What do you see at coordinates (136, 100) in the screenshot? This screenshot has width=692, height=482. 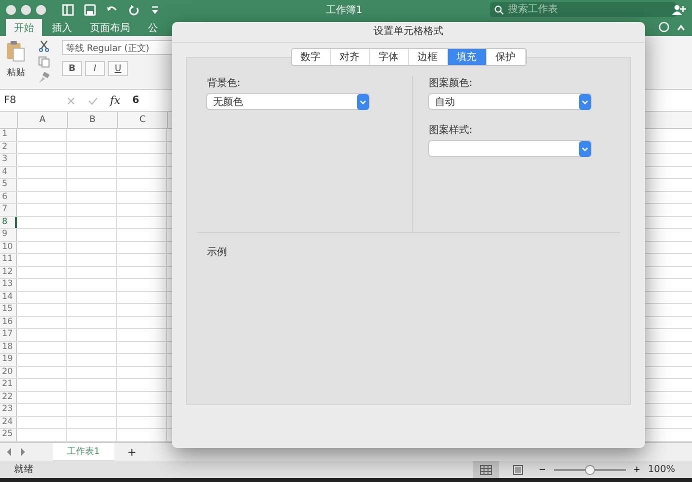 I see `formula-field: 6` at bounding box center [136, 100].